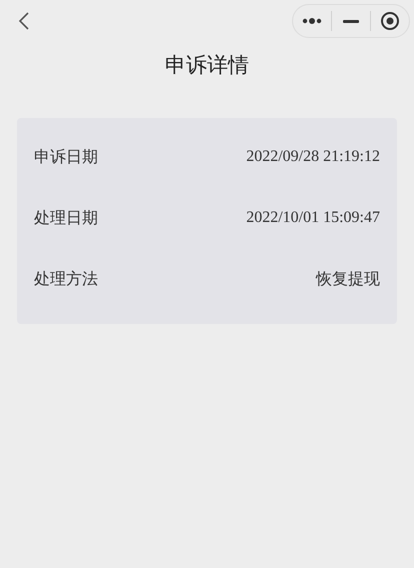  What do you see at coordinates (66, 157) in the screenshot?
I see `detail-label: 申诉日期` at bounding box center [66, 157].